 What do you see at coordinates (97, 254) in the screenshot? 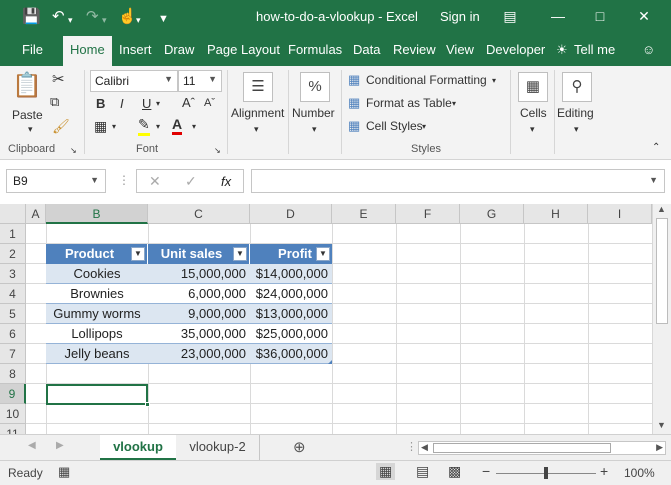
I see `table-header-cell: Product ▼` at bounding box center [97, 254].